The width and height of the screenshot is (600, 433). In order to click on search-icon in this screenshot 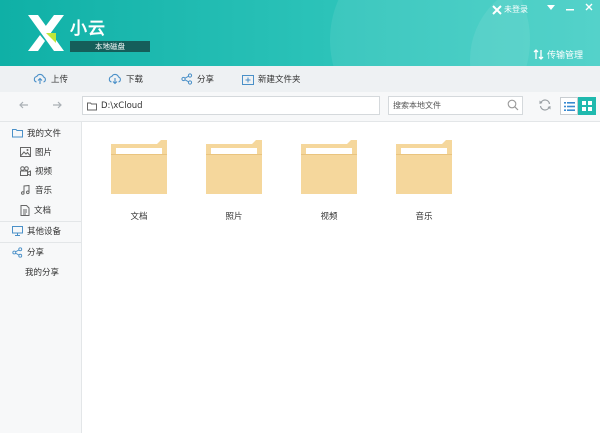, I will do `click(513, 105)`.